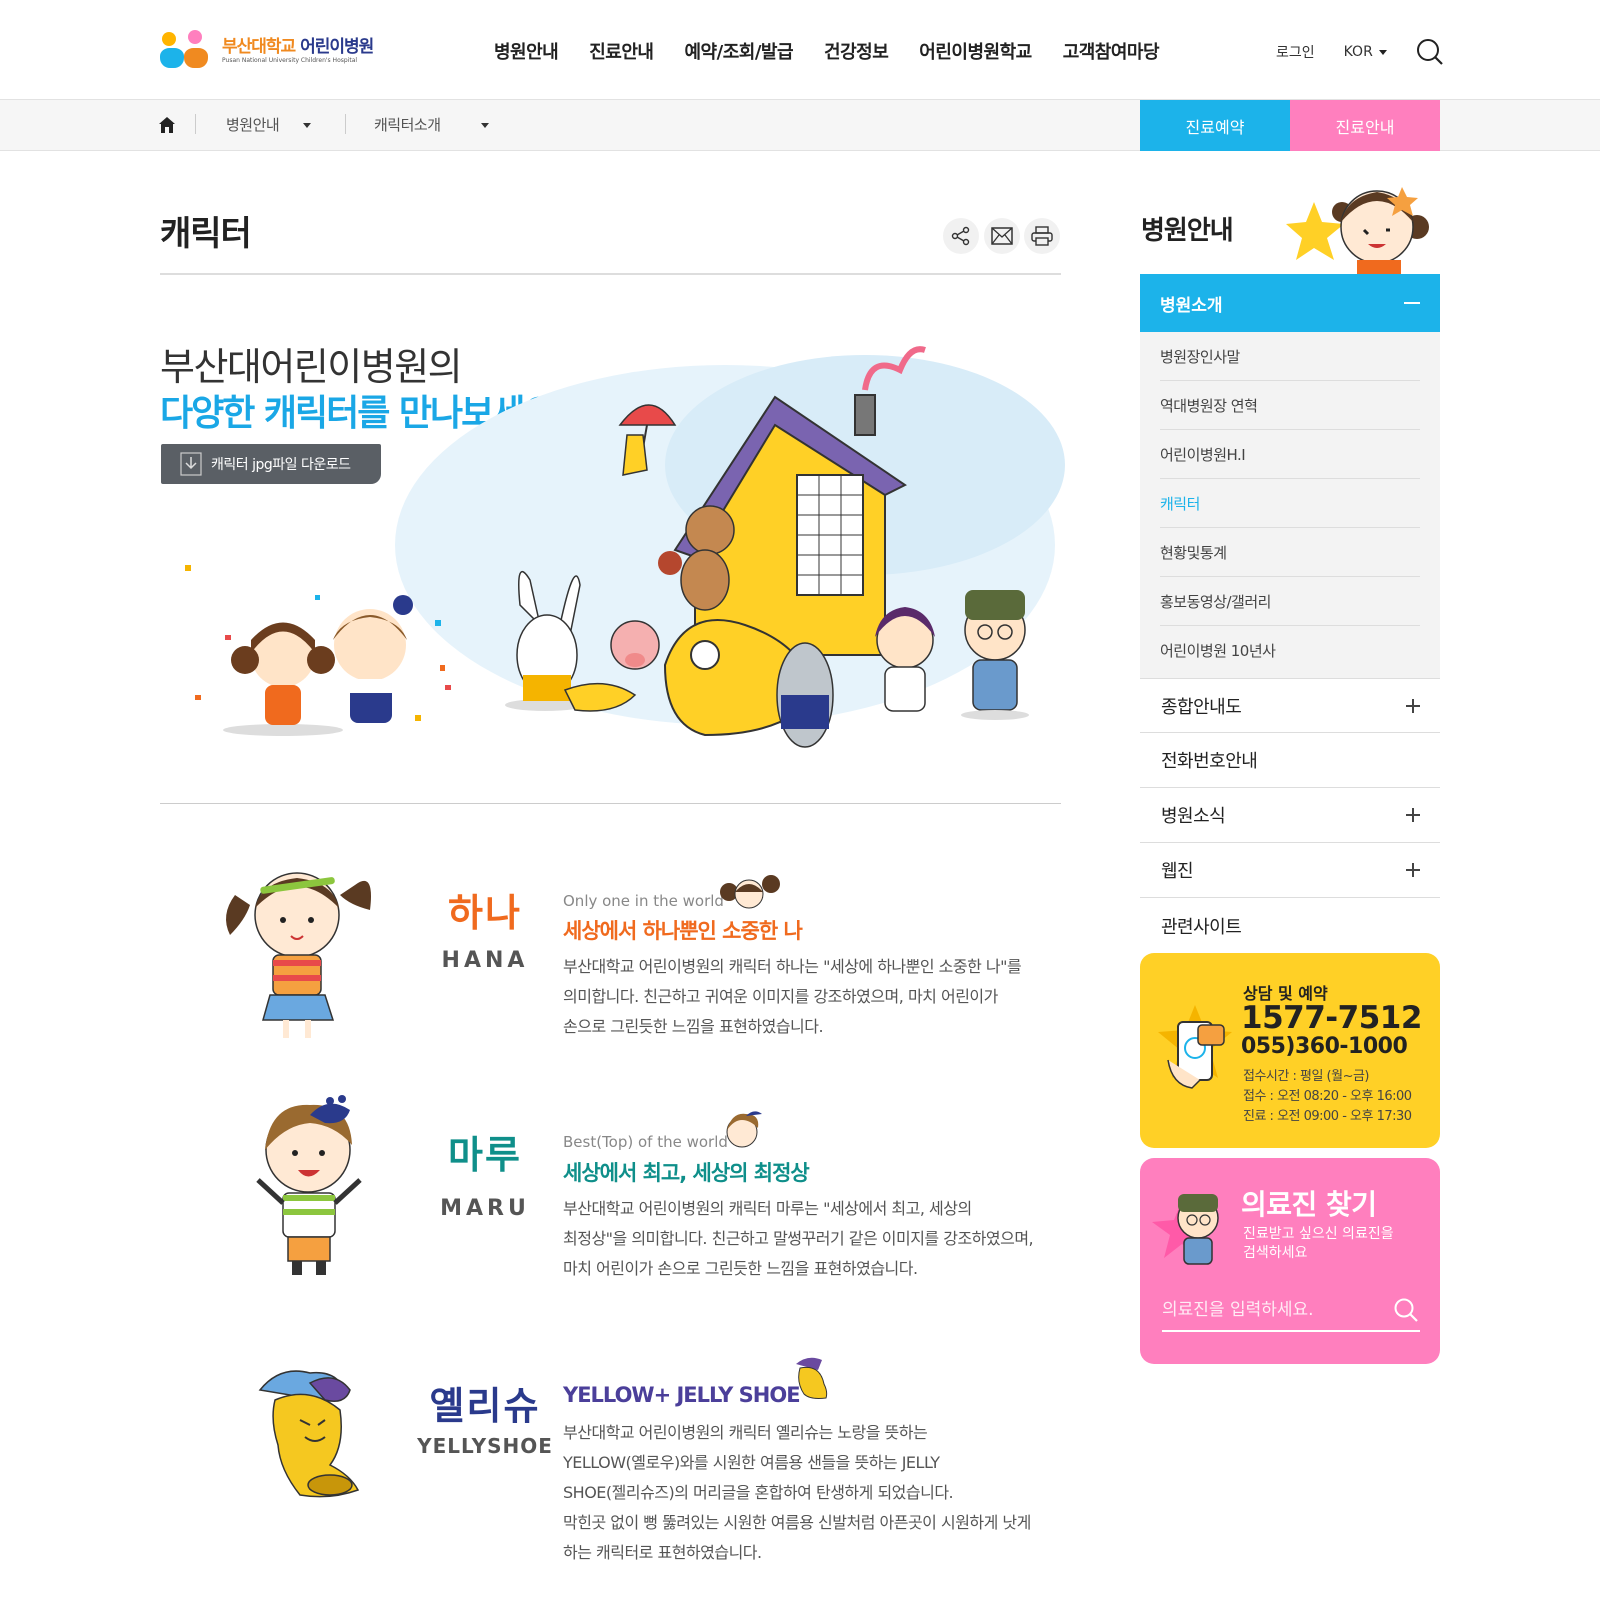  I want to click on home-icon, so click(167, 125).